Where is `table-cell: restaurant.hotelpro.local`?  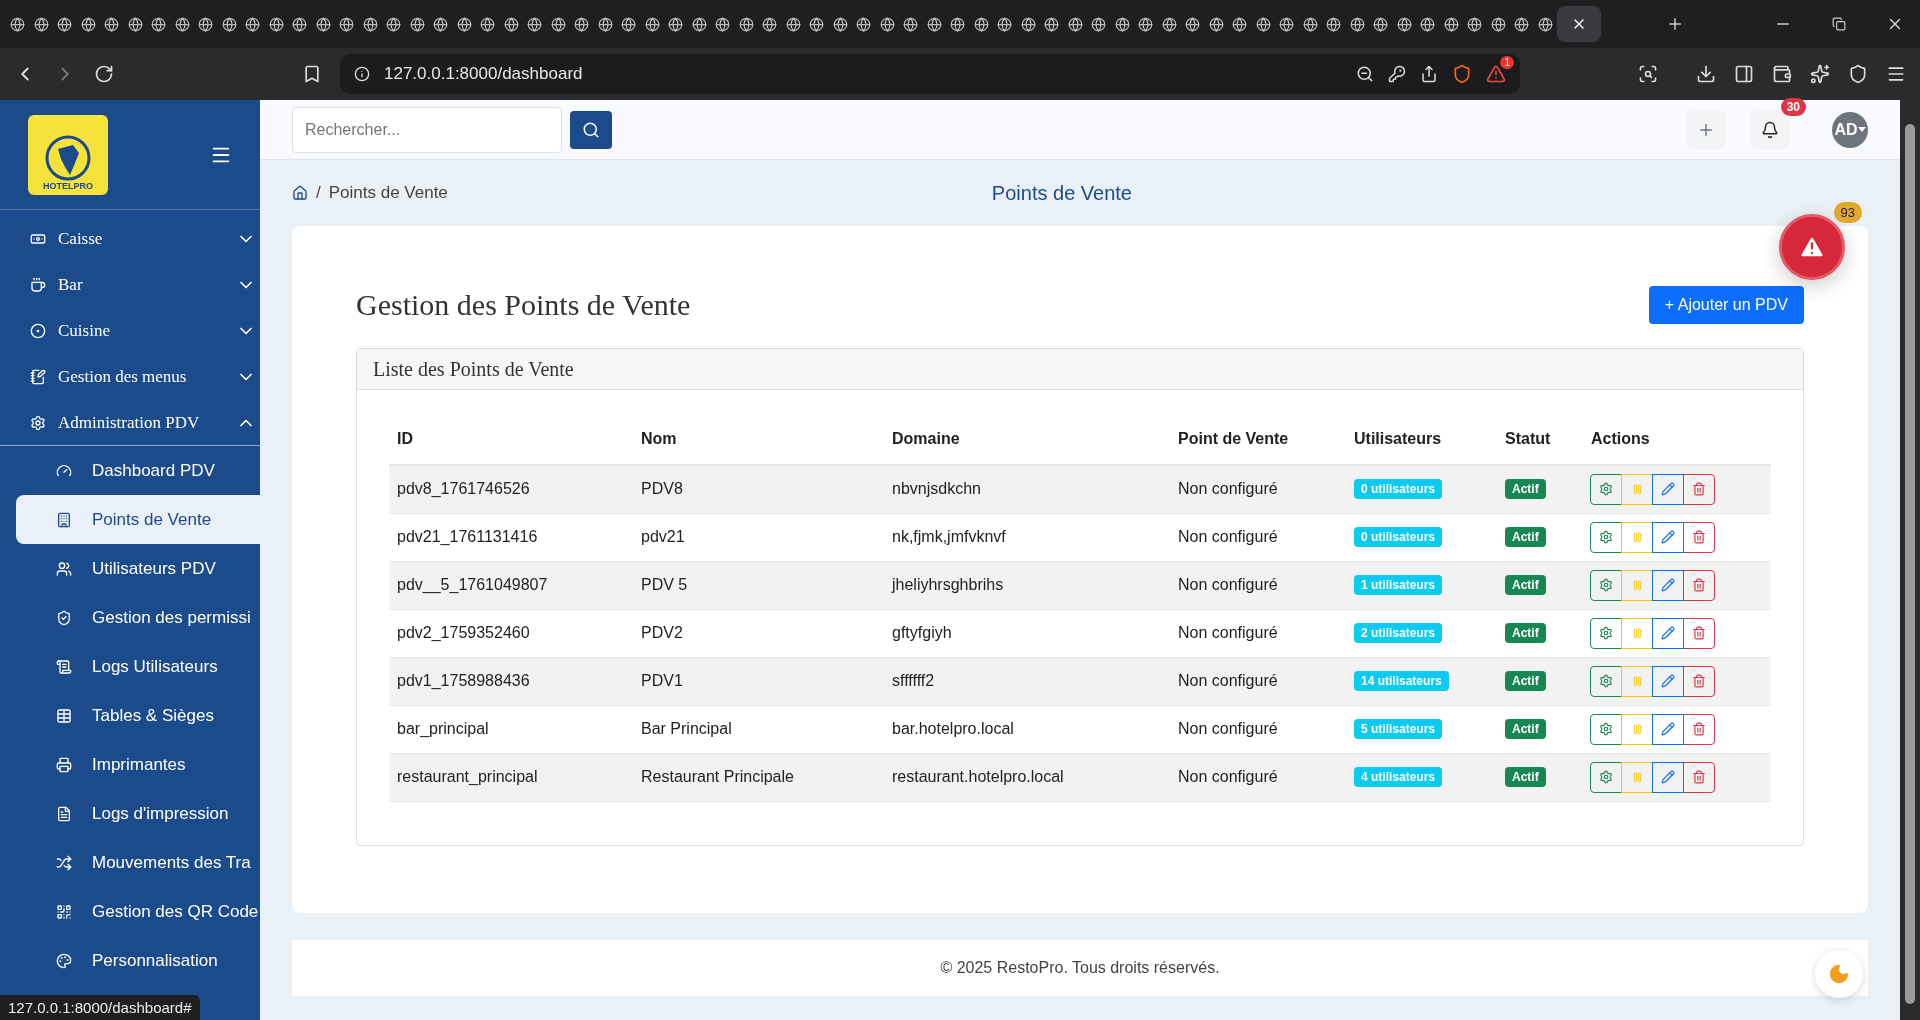
table-cell: restaurant.hotelpro.local is located at coordinates (1027, 777).